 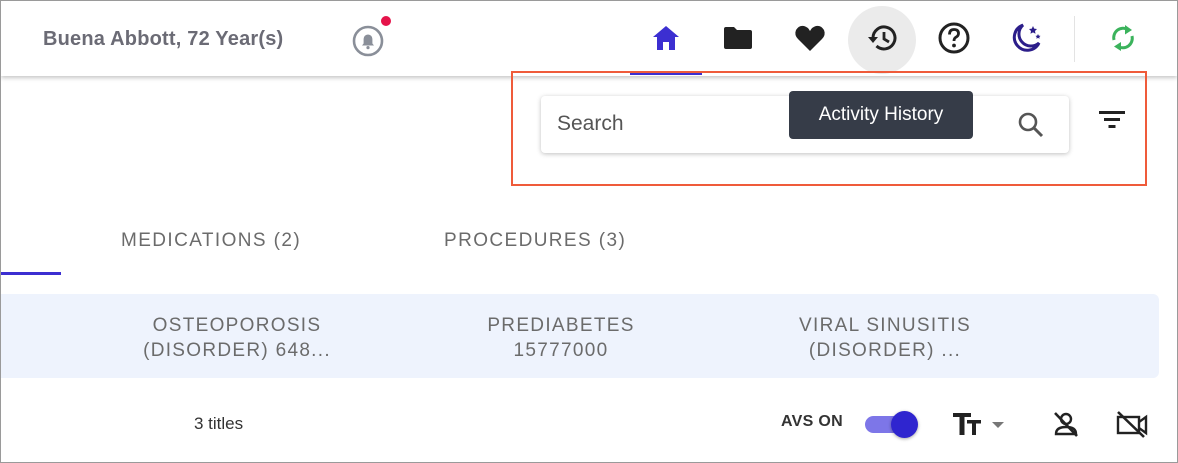 I want to click on home-button, so click(x=666, y=40).